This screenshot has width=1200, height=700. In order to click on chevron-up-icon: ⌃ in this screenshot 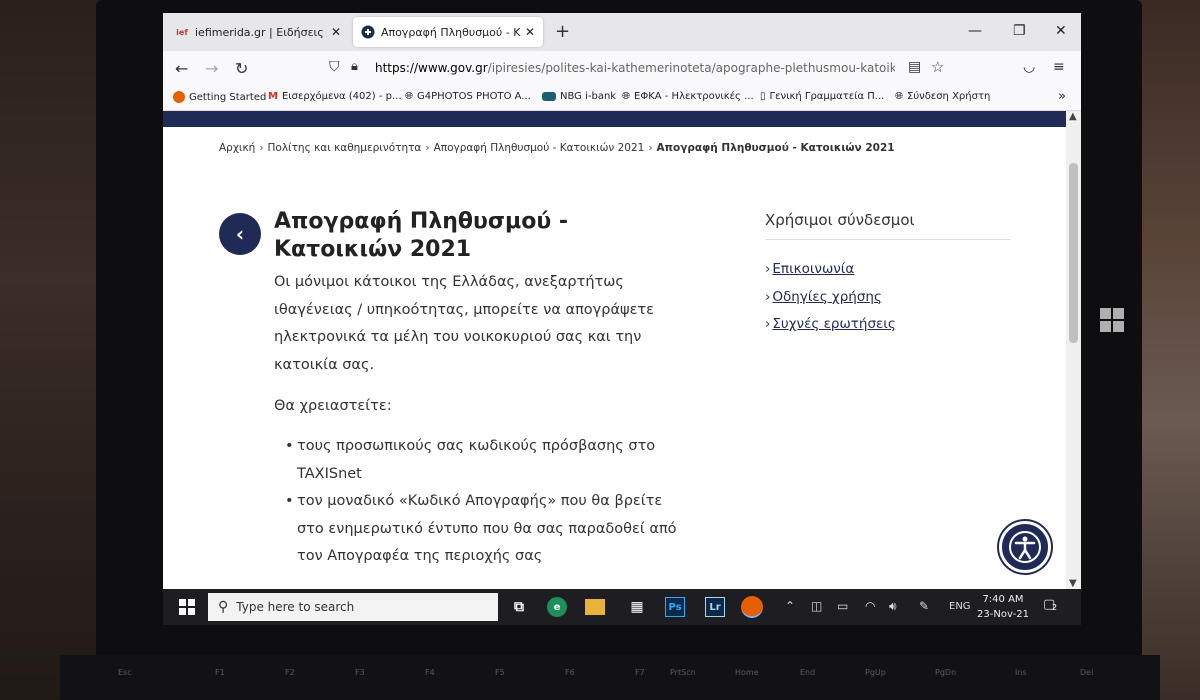, I will do `click(790, 606)`.